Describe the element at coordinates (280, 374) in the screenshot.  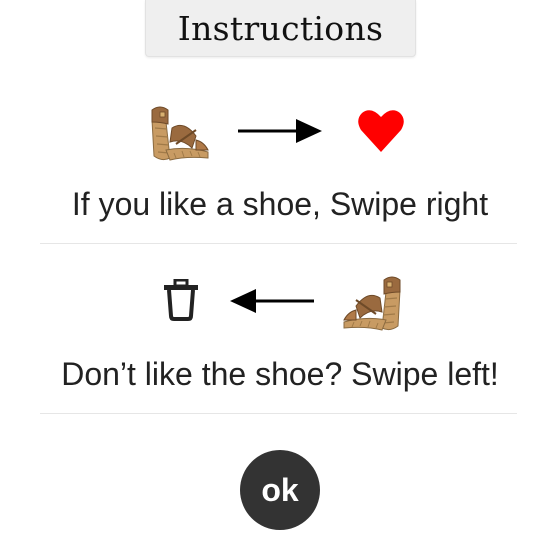
I see `dislike-instruction-text: Don’t like the shoe? Swipe left!` at that location.